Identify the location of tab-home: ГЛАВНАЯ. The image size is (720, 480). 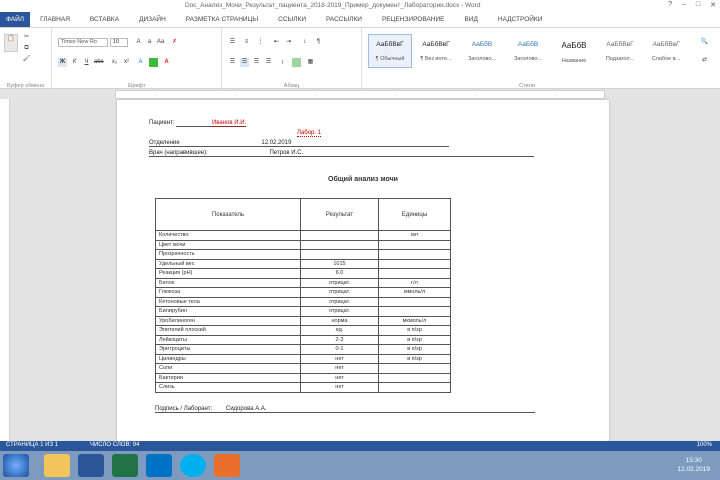
(55, 19).